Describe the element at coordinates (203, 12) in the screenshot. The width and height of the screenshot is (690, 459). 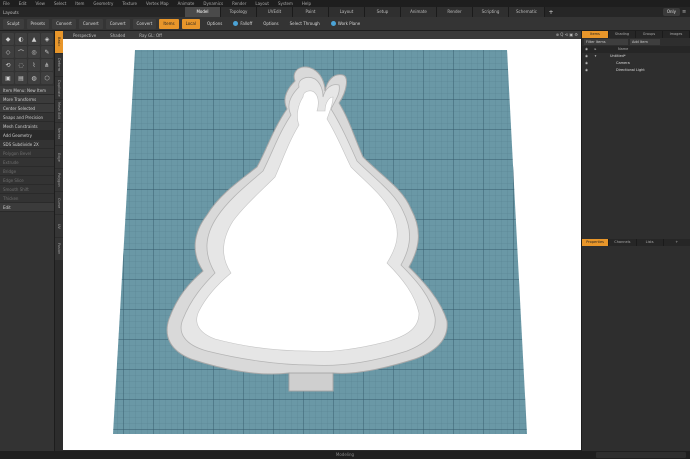
I see `tab-model: Model` at that location.